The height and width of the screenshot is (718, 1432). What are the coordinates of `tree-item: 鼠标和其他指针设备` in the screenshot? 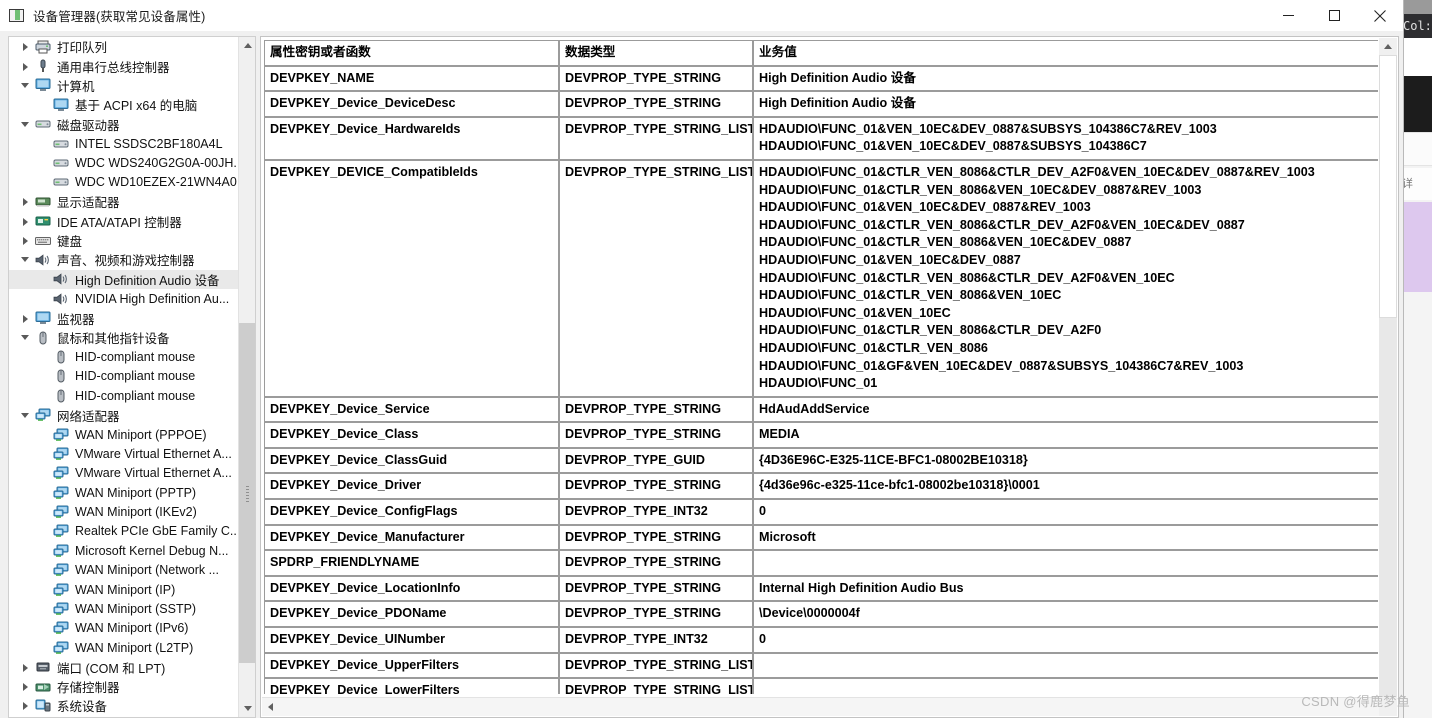 It's located at (123, 337).